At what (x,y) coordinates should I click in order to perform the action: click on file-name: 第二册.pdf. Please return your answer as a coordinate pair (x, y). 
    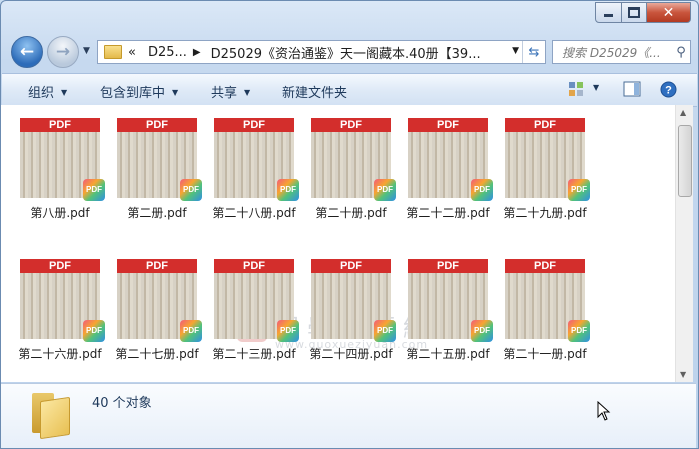
    Looking at the image, I should click on (157, 213).